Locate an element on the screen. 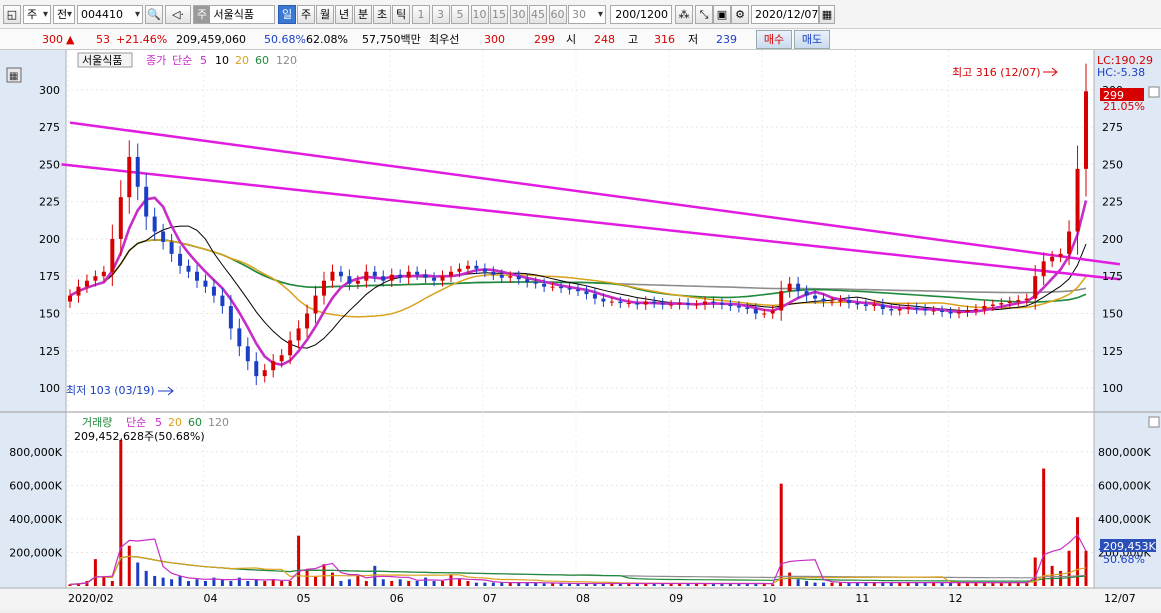 The image size is (1161, 613). legend-ma120: 120 is located at coordinates (286, 60).